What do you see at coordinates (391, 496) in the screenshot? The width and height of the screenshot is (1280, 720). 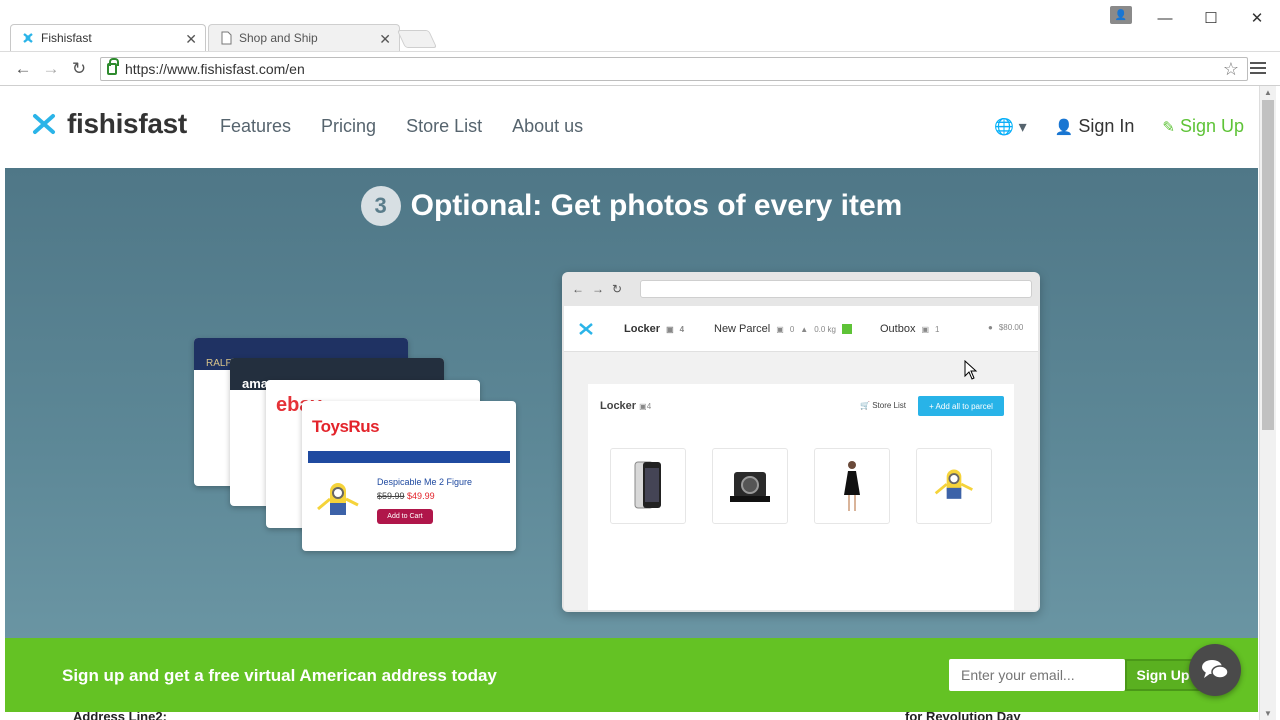 I see `old-price: $59.99` at bounding box center [391, 496].